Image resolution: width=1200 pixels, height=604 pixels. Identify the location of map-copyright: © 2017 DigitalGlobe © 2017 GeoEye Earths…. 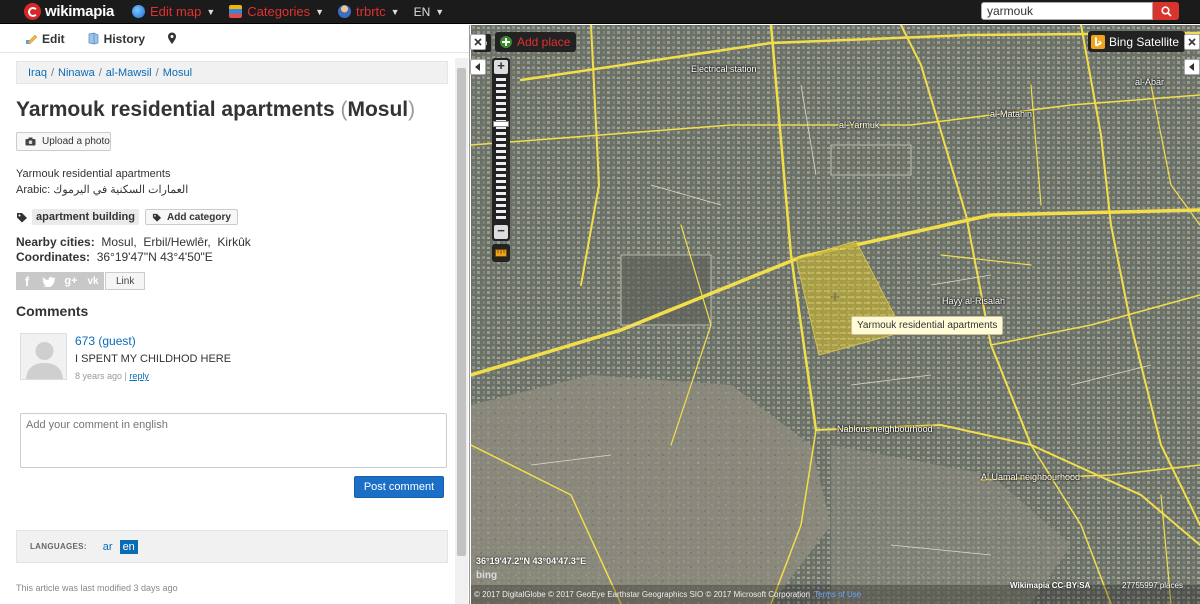
(835, 594).